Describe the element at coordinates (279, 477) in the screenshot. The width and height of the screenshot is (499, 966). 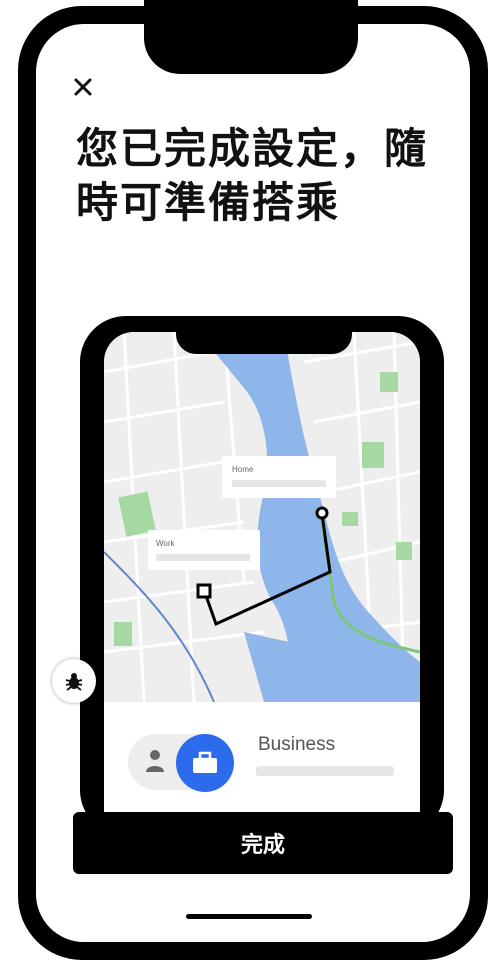
I see `home-tag: Home` at that location.